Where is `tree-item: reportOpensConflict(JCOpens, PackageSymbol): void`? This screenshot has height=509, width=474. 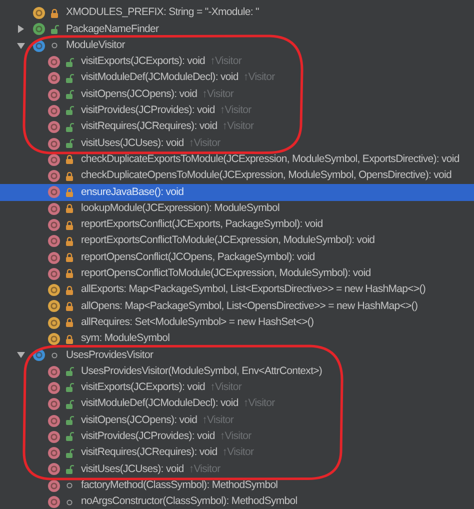 tree-item: reportOpensConflict(JCOpens, PackageSymbol): void is located at coordinates (237, 257).